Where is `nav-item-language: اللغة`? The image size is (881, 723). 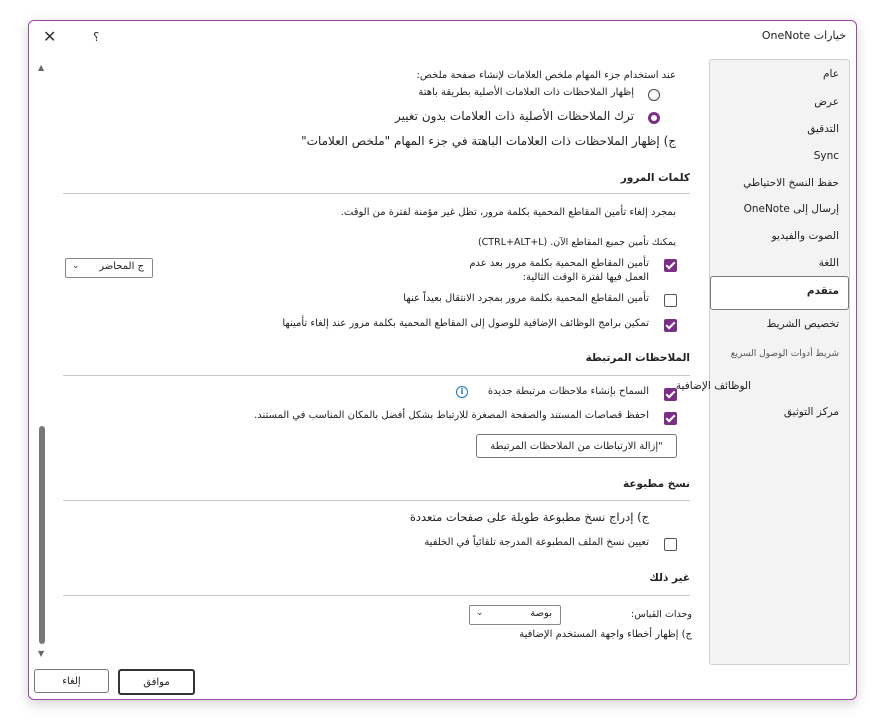
nav-item-language: اللغة is located at coordinates (829, 263).